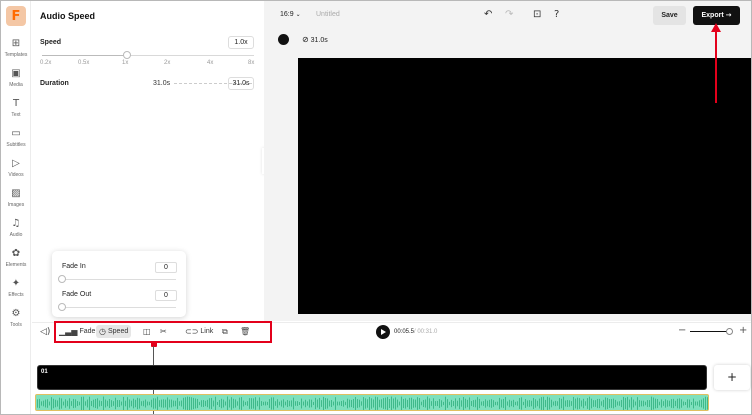 The width and height of the screenshot is (752, 415). Describe the element at coordinates (710, 331) in the screenshot. I see `zoom-slider` at that location.